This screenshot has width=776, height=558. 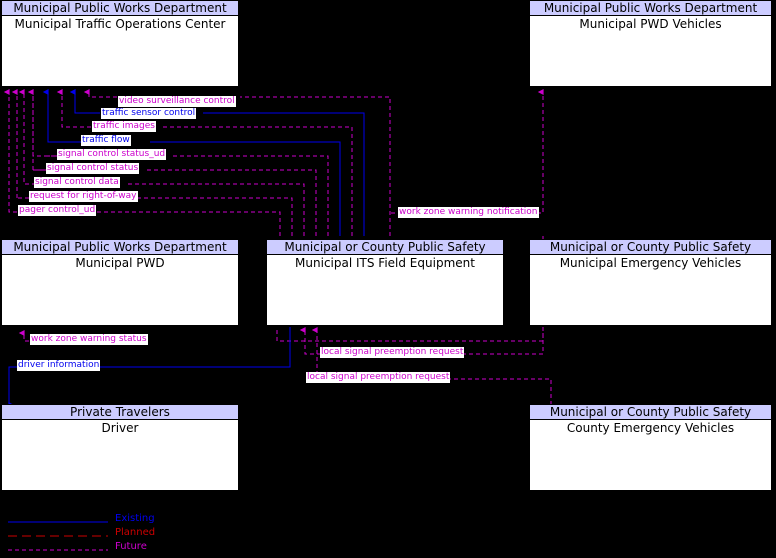 What do you see at coordinates (112, 154) in the screenshot?
I see `flow-label-signal-control-status-ud: signal control status_ud` at bounding box center [112, 154].